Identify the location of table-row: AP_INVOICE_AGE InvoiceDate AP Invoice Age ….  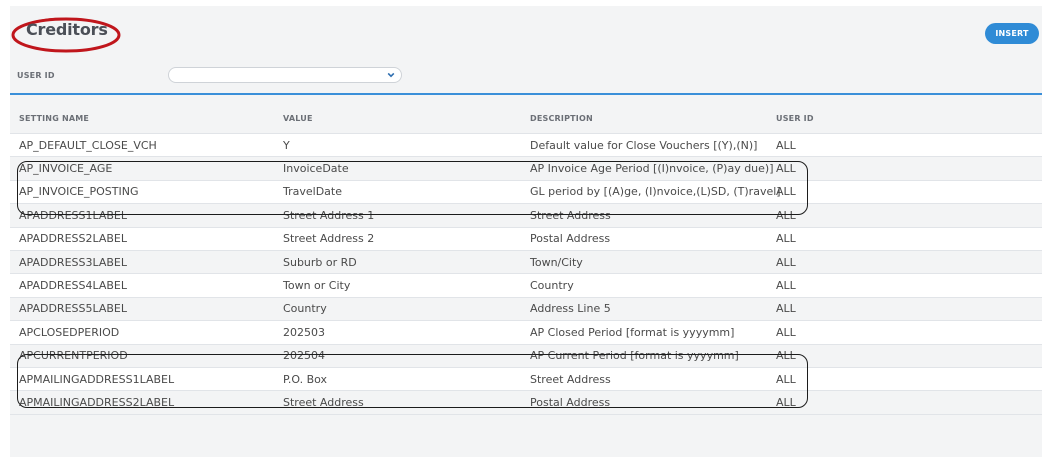
(526, 169).